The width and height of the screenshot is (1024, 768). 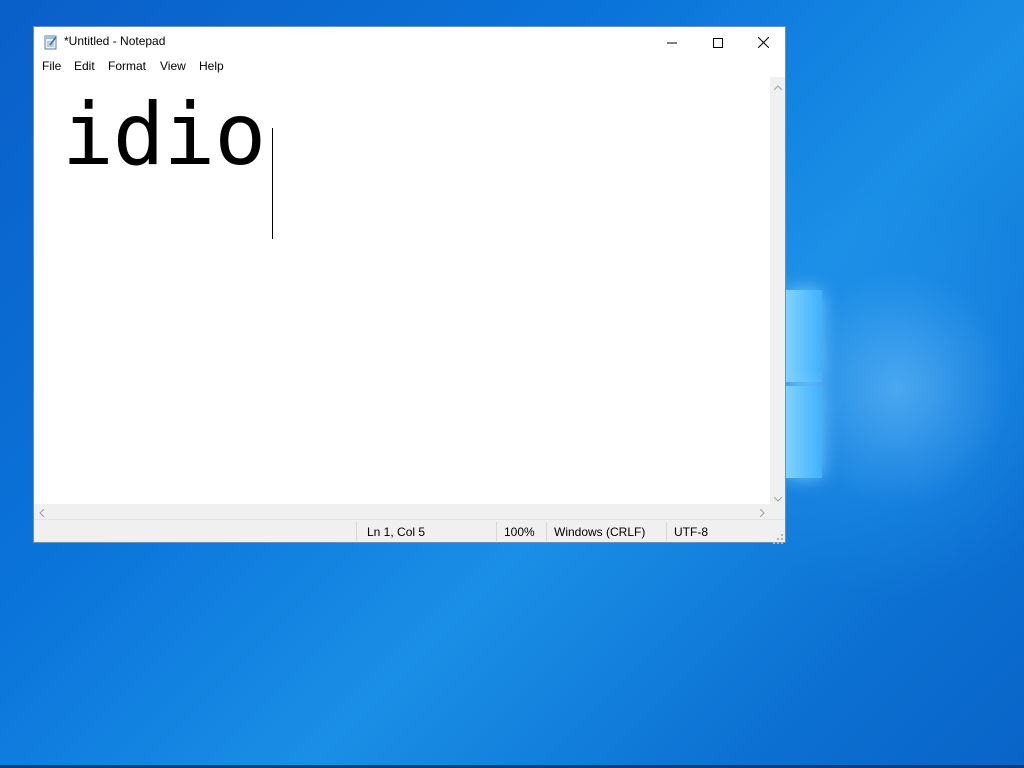 I want to click on menu-format: Format, so click(x=127, y=66).